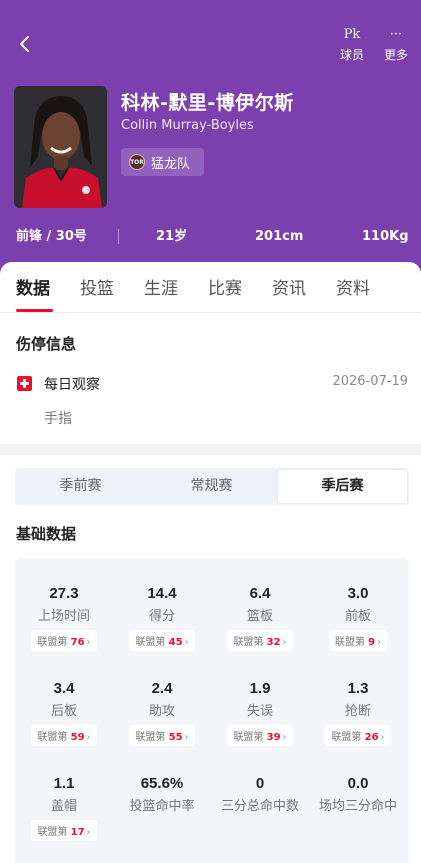 This screenshot has height=863, width=421. Describe the element at coordinates (161, 286) in the screenshot. I see `tab-career: 生涯` at that location.